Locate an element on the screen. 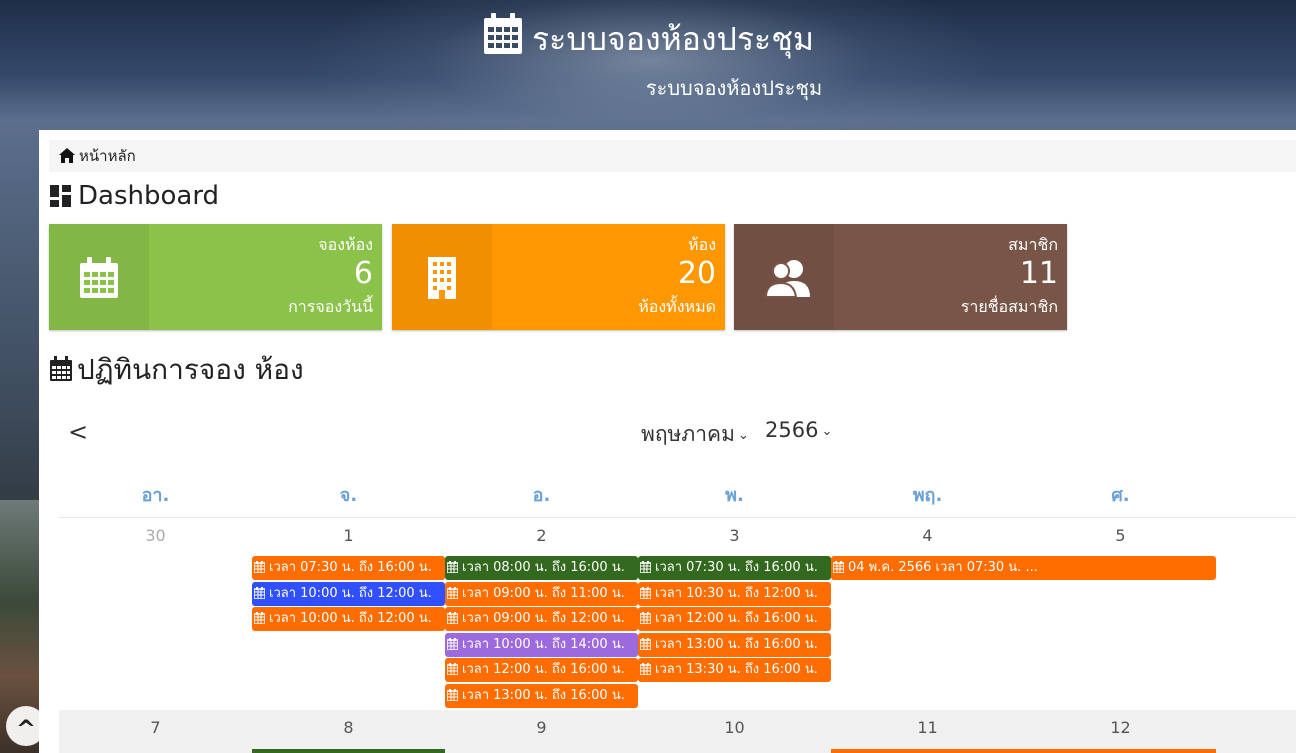  dashboard-title: Dashboard is located at coordinates (149, 196).